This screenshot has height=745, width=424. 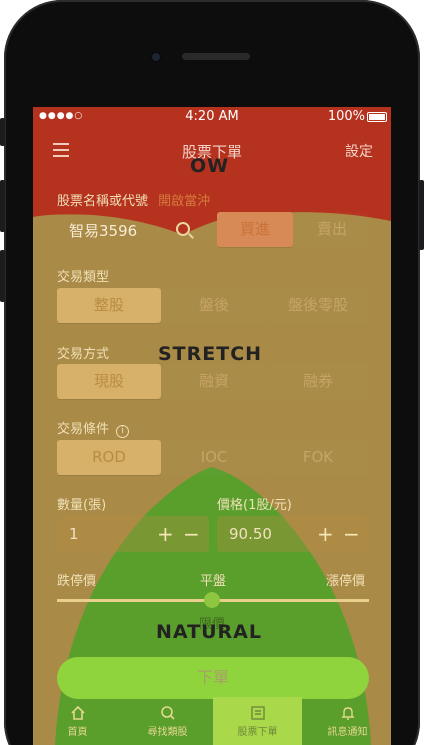 I want to click on condition-ioc: IOC, so click(x=214, y=457).